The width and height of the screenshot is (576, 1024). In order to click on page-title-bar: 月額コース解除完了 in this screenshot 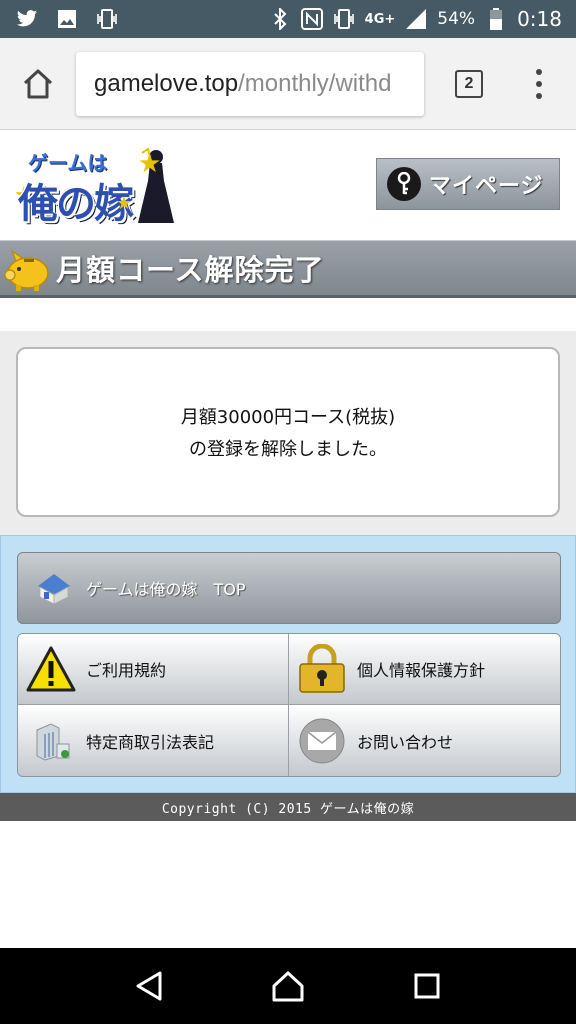, I will do `click(288, 269)`.